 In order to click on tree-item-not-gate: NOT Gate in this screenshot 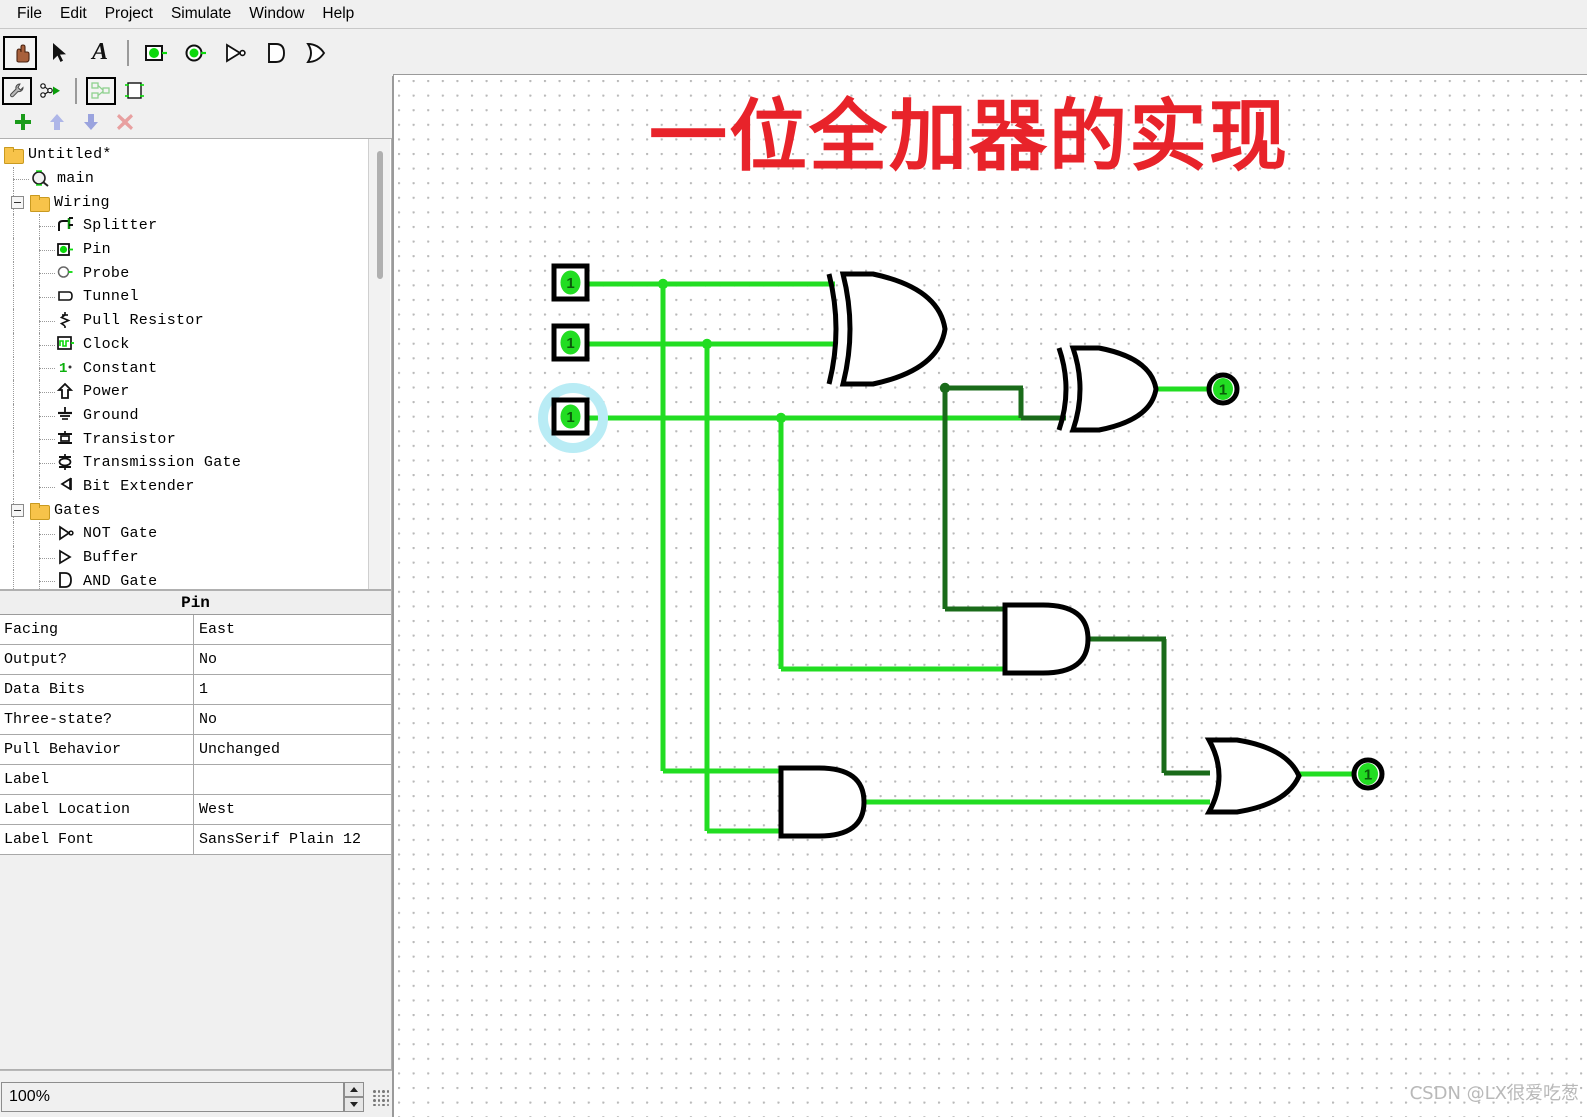, I will do `click(184, 534)`.